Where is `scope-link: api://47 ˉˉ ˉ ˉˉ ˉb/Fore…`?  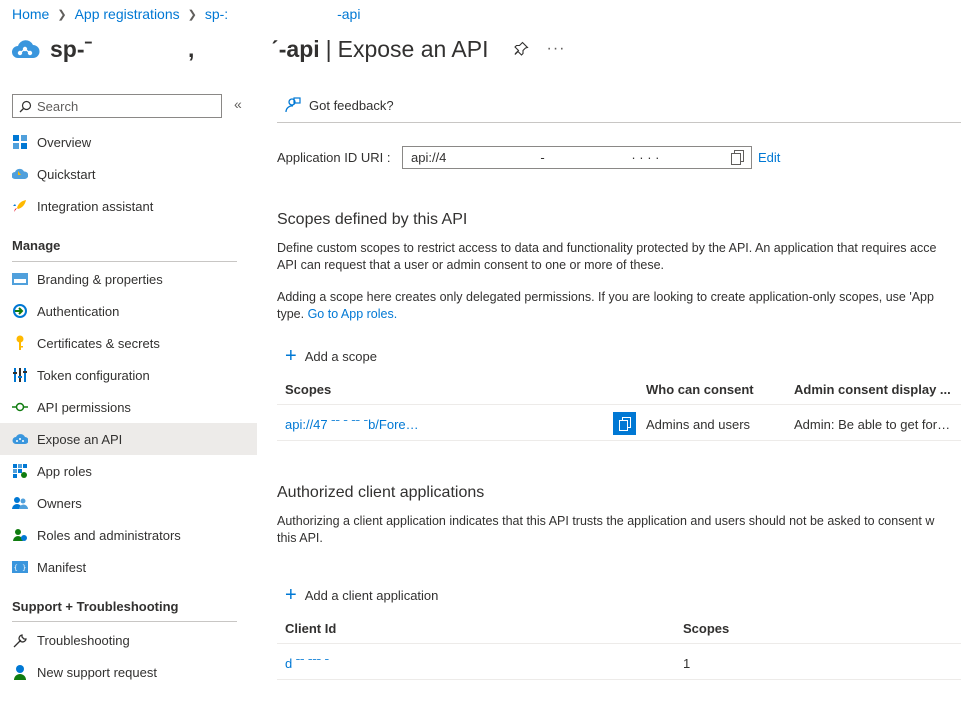
scope-link: api://47 ˉˉ ˉ ˉˉ ˉb/Fore… is located at coordinates (445, 424).